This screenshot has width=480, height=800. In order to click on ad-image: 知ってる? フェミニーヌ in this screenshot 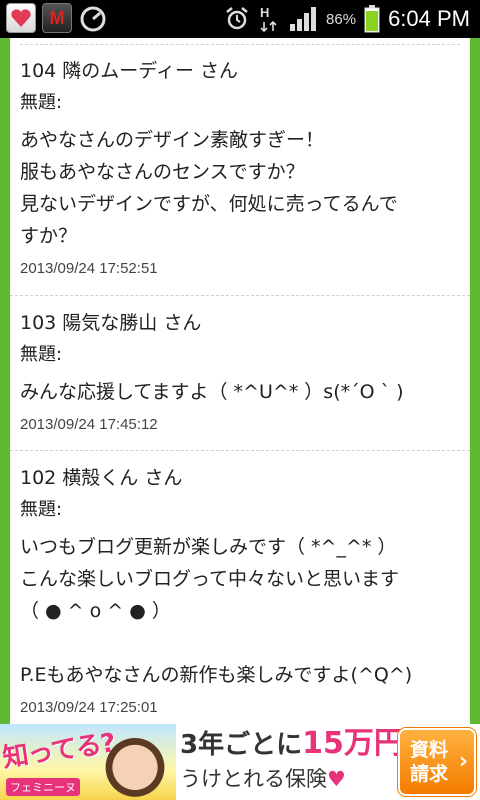, I will do `click(88, 762)`.